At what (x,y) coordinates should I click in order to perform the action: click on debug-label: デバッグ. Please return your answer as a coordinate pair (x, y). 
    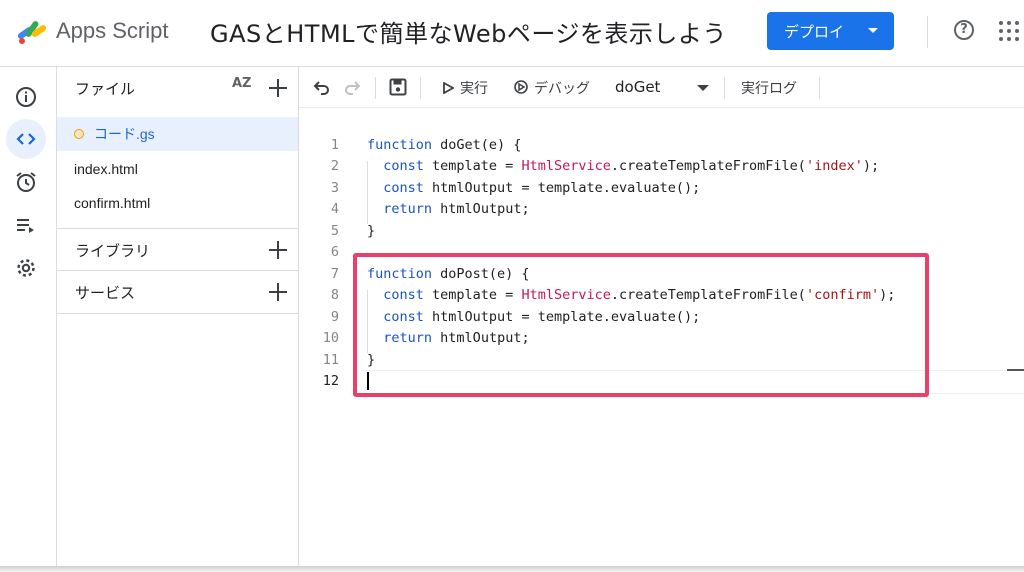
    Looking at the image, I should click on (562, 89).